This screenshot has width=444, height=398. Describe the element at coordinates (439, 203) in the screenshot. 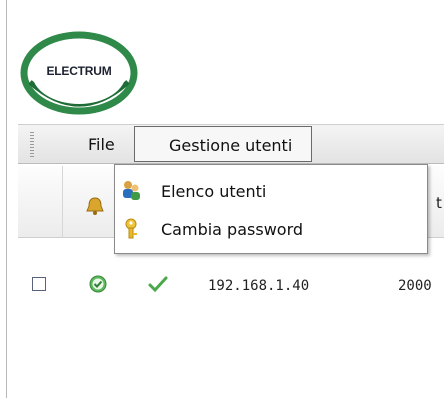

I see `column-header-partial: t` at that location.